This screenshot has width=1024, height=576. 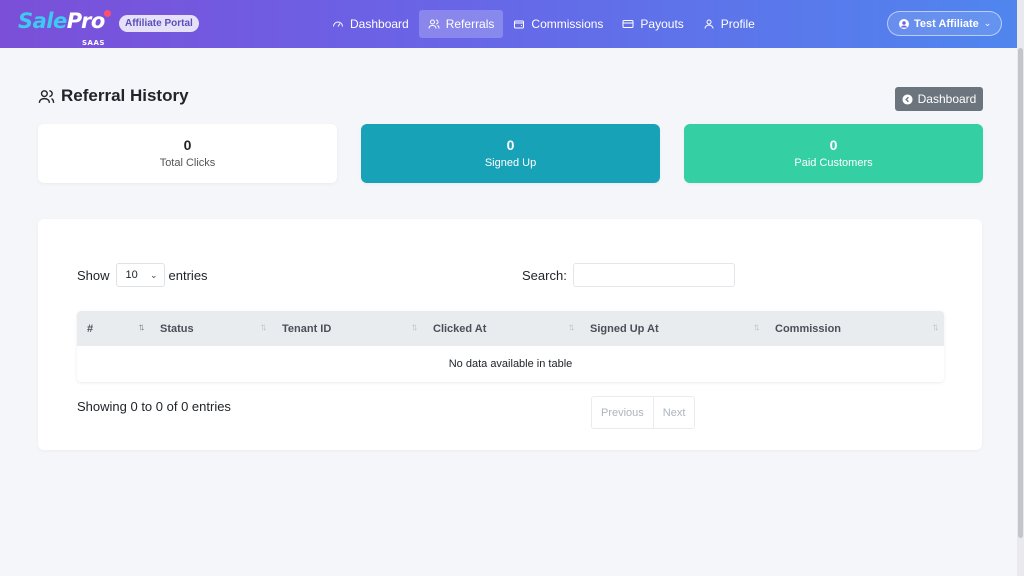 I want to click on pagination: Previous Next, so click(x=643, y=412).